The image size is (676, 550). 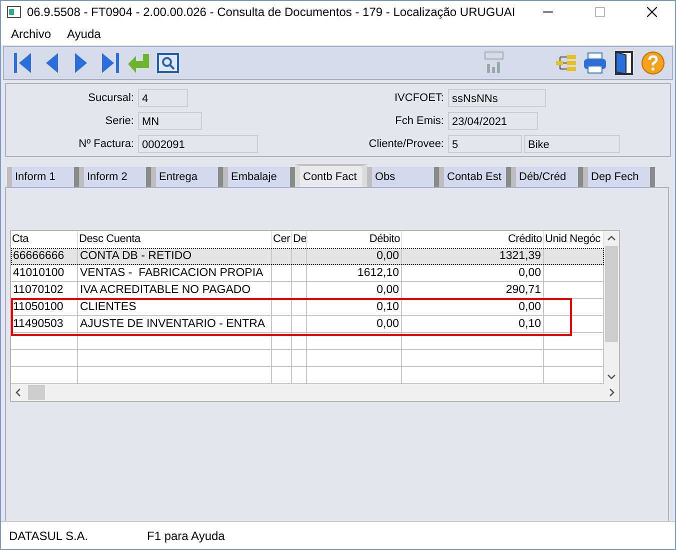 What do you see at coordinates (175, 256) in the screenshot?
I see `table-cell: CONTA DB - RETIDO` at bounding box center [175, 256].